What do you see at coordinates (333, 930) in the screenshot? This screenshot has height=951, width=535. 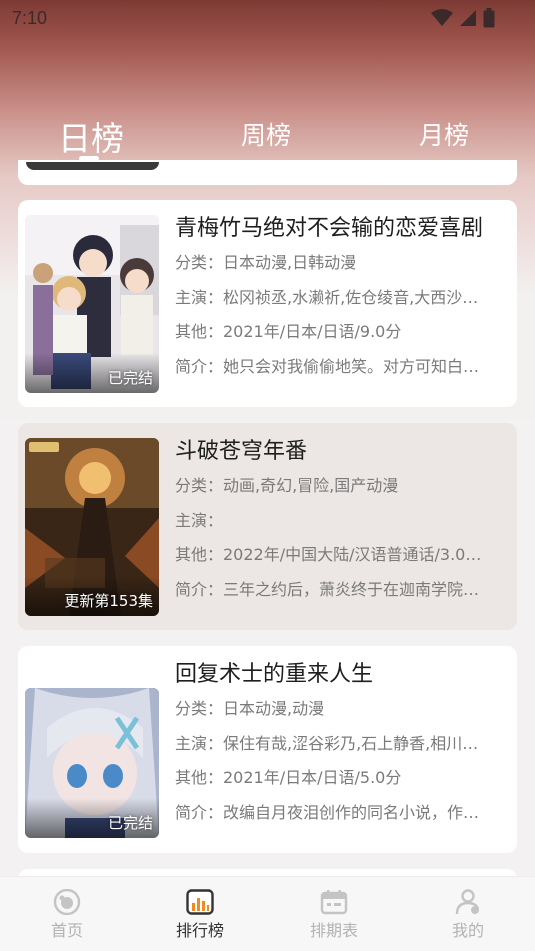 I see `nav-schedule-label: 排期表` at bounding box center [333, 930].